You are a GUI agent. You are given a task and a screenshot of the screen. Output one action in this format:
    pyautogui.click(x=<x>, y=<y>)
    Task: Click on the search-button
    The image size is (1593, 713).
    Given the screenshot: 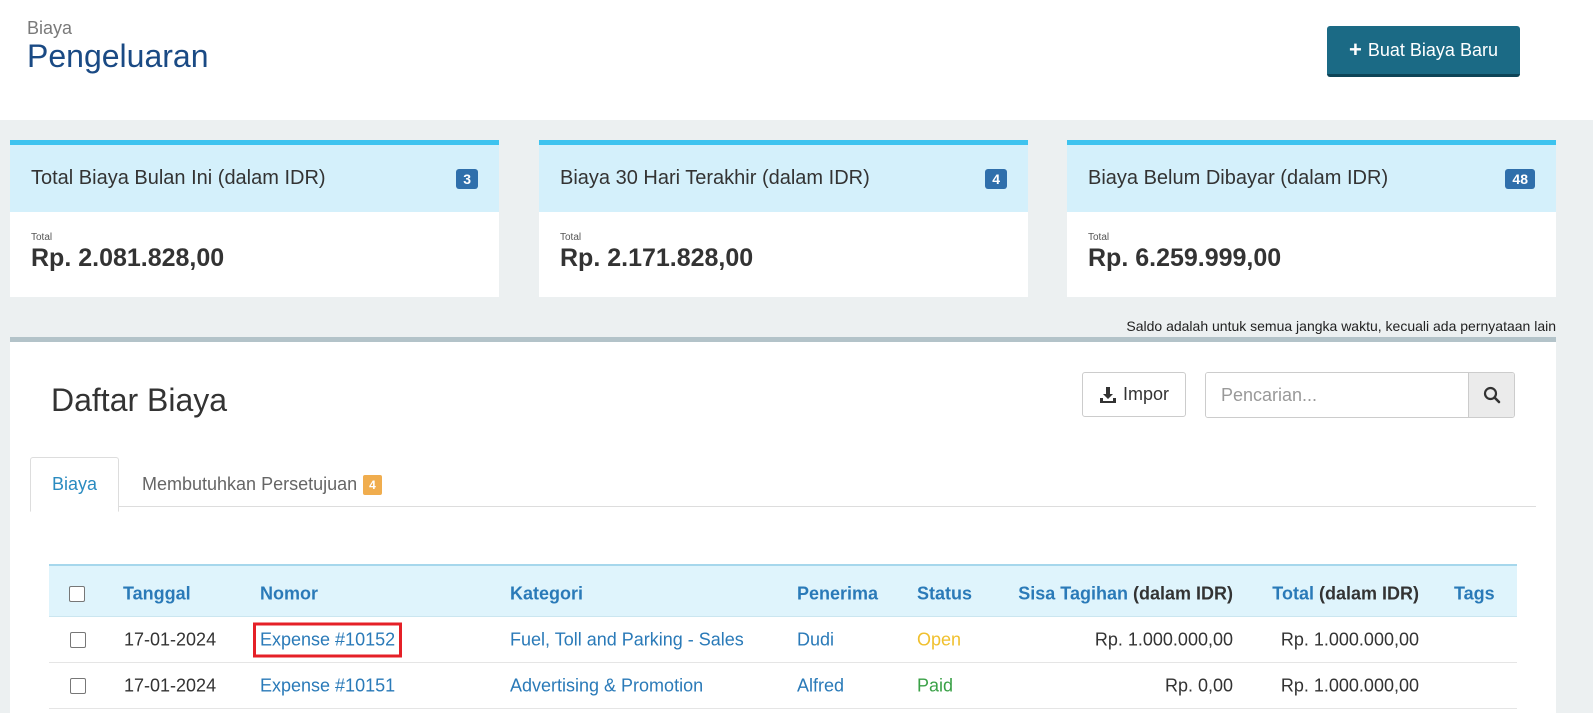 What is the action you would take?
    pyautogui.click(x=1491, y=395)
    